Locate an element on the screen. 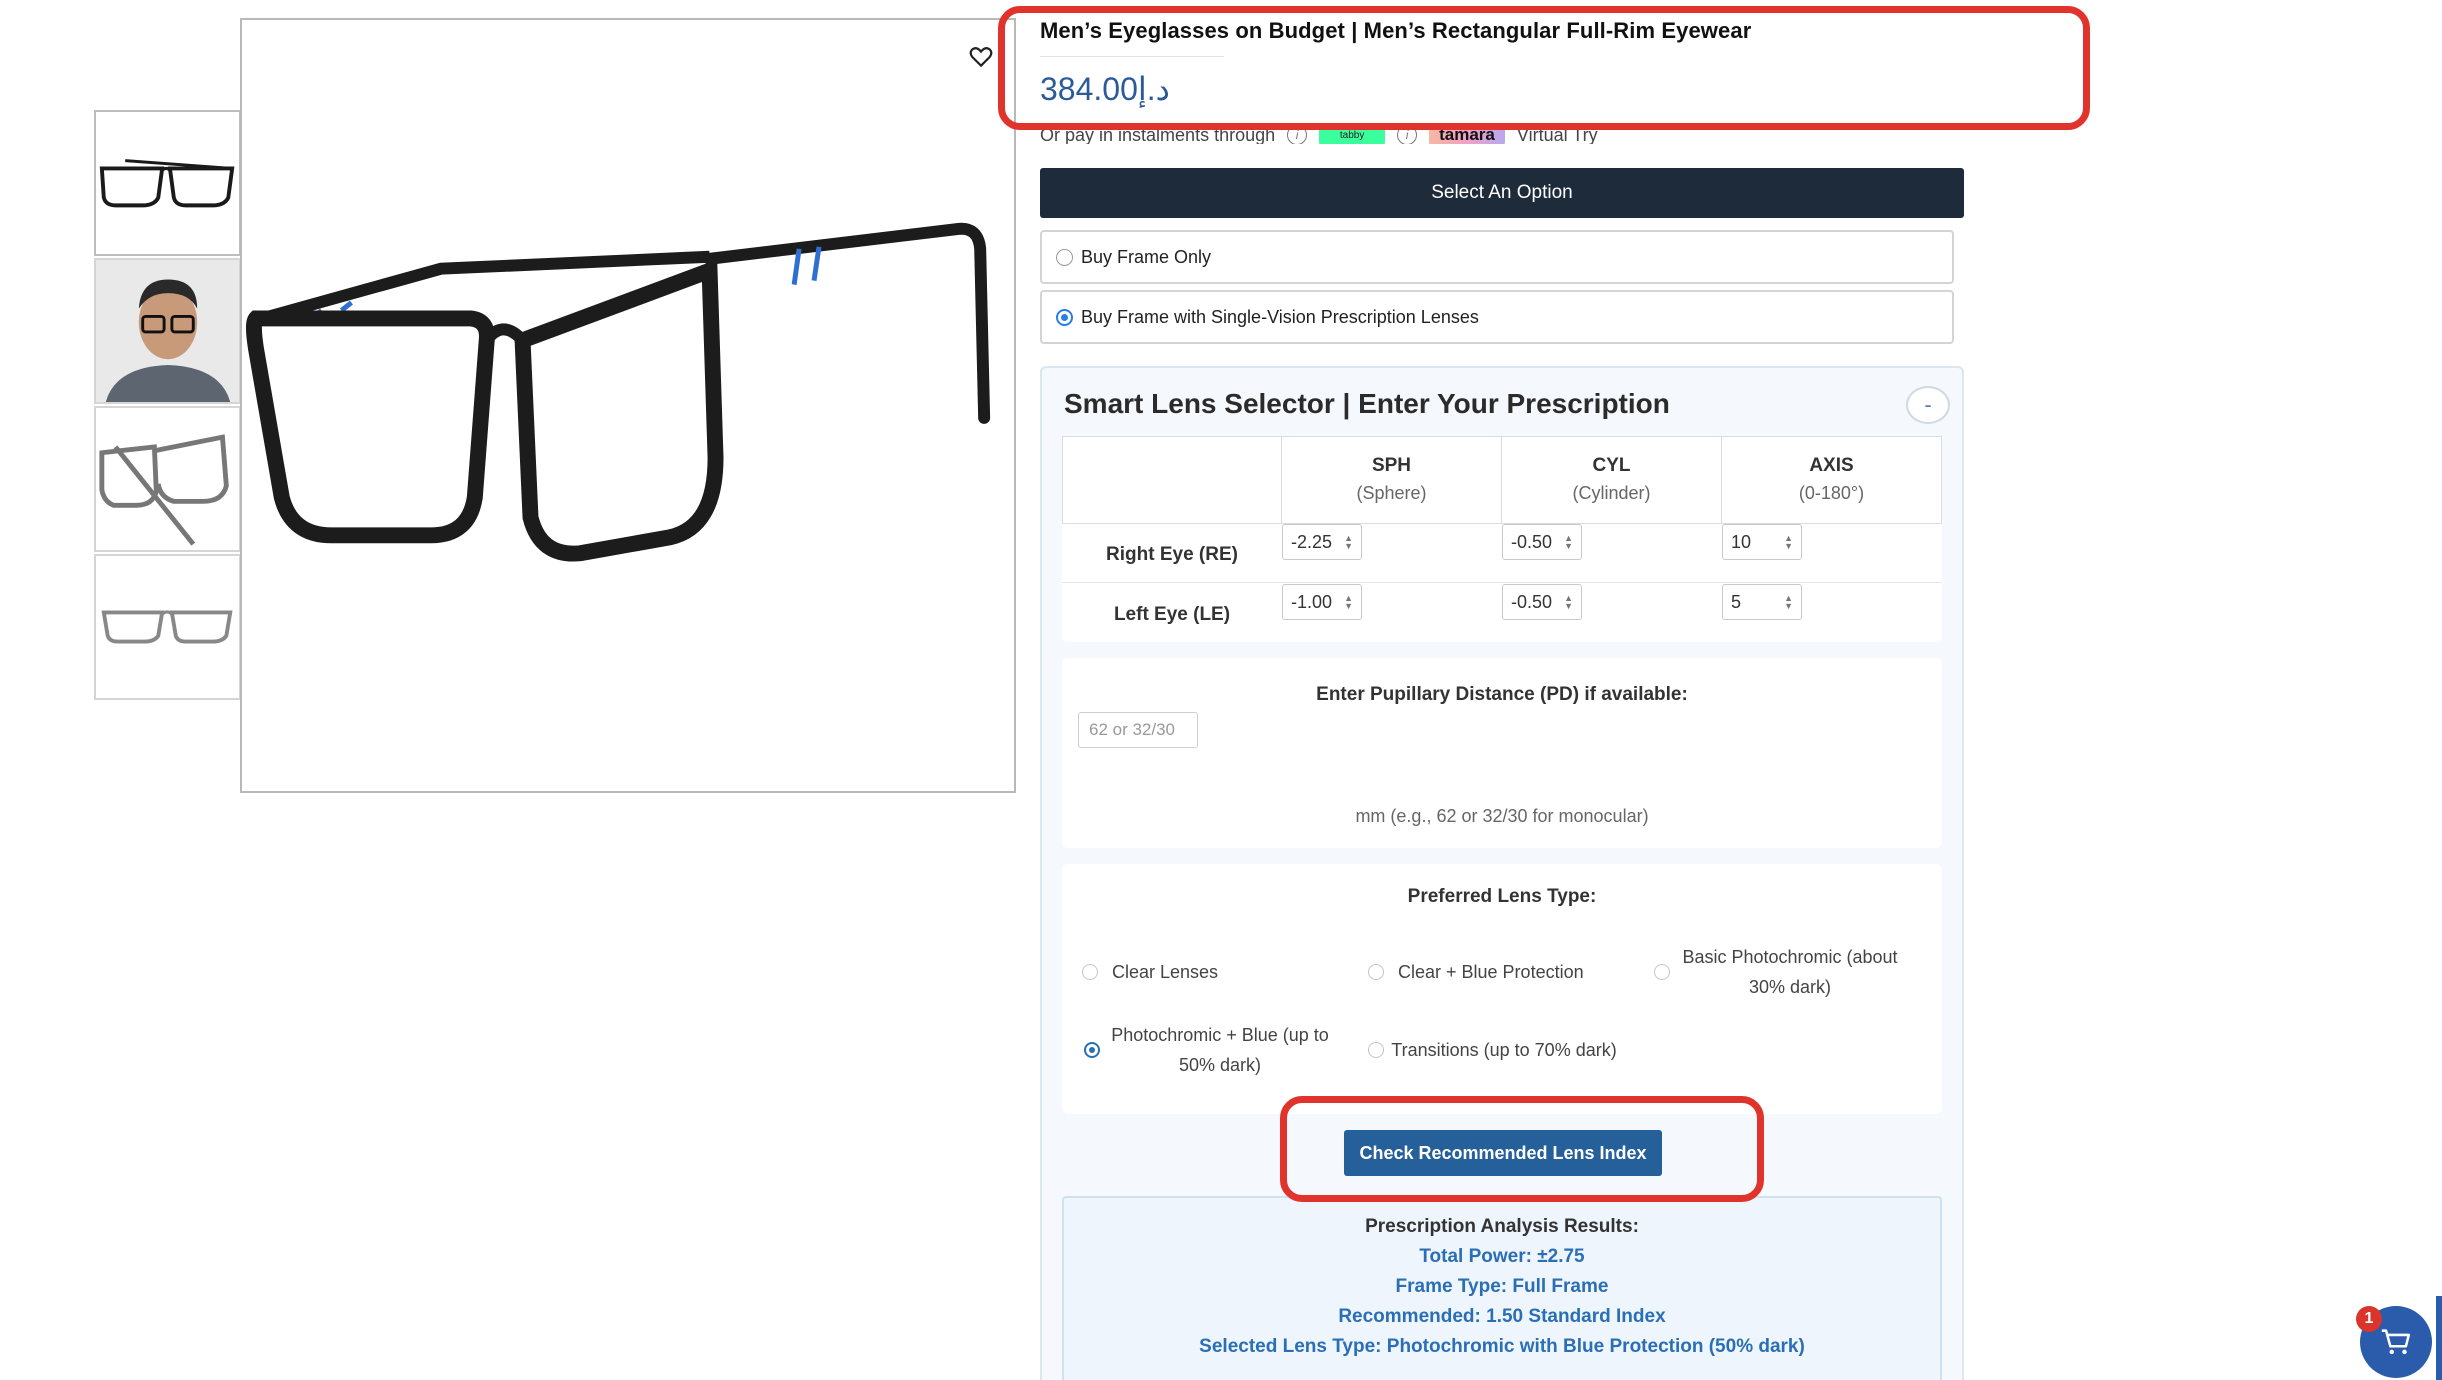 This screenshot has height=1380, width=2442. right-axis-stepper: 10 ▲ ▼ is located at coordinates (1762, 542).